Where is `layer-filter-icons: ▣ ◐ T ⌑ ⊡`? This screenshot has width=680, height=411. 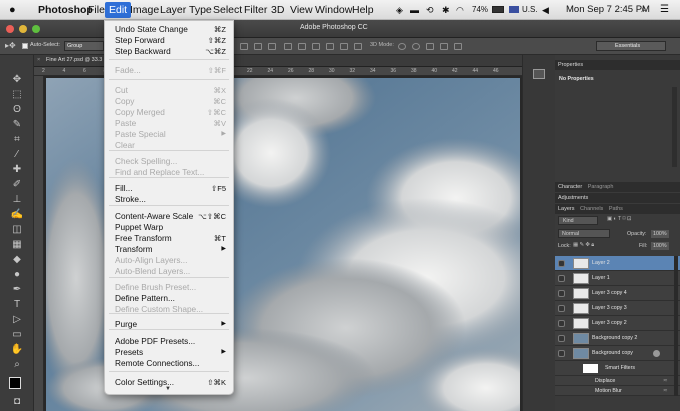
layer-filter-icons: ▣ ◐ T ⌑ ⊡ is located at coordinates (619, 219).